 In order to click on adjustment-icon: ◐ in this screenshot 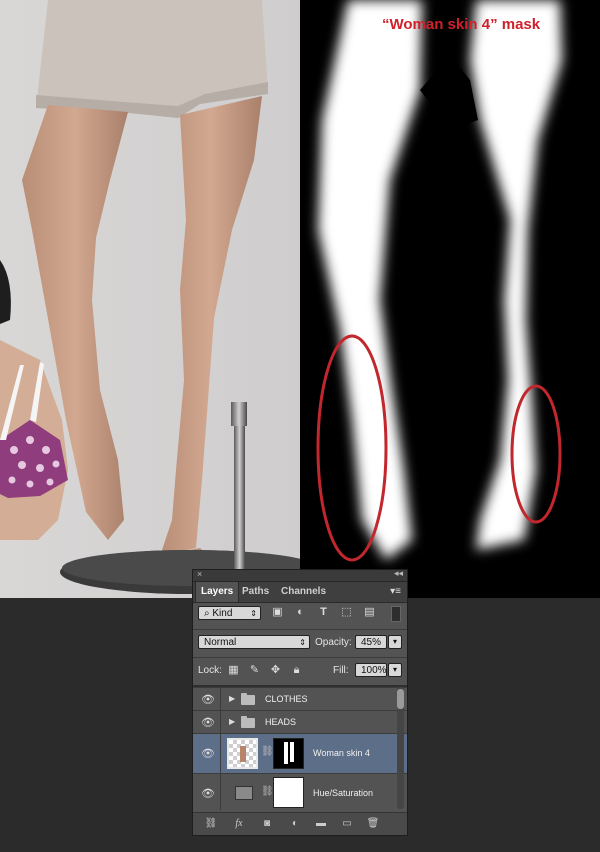, I will do `click(295, 824)`.